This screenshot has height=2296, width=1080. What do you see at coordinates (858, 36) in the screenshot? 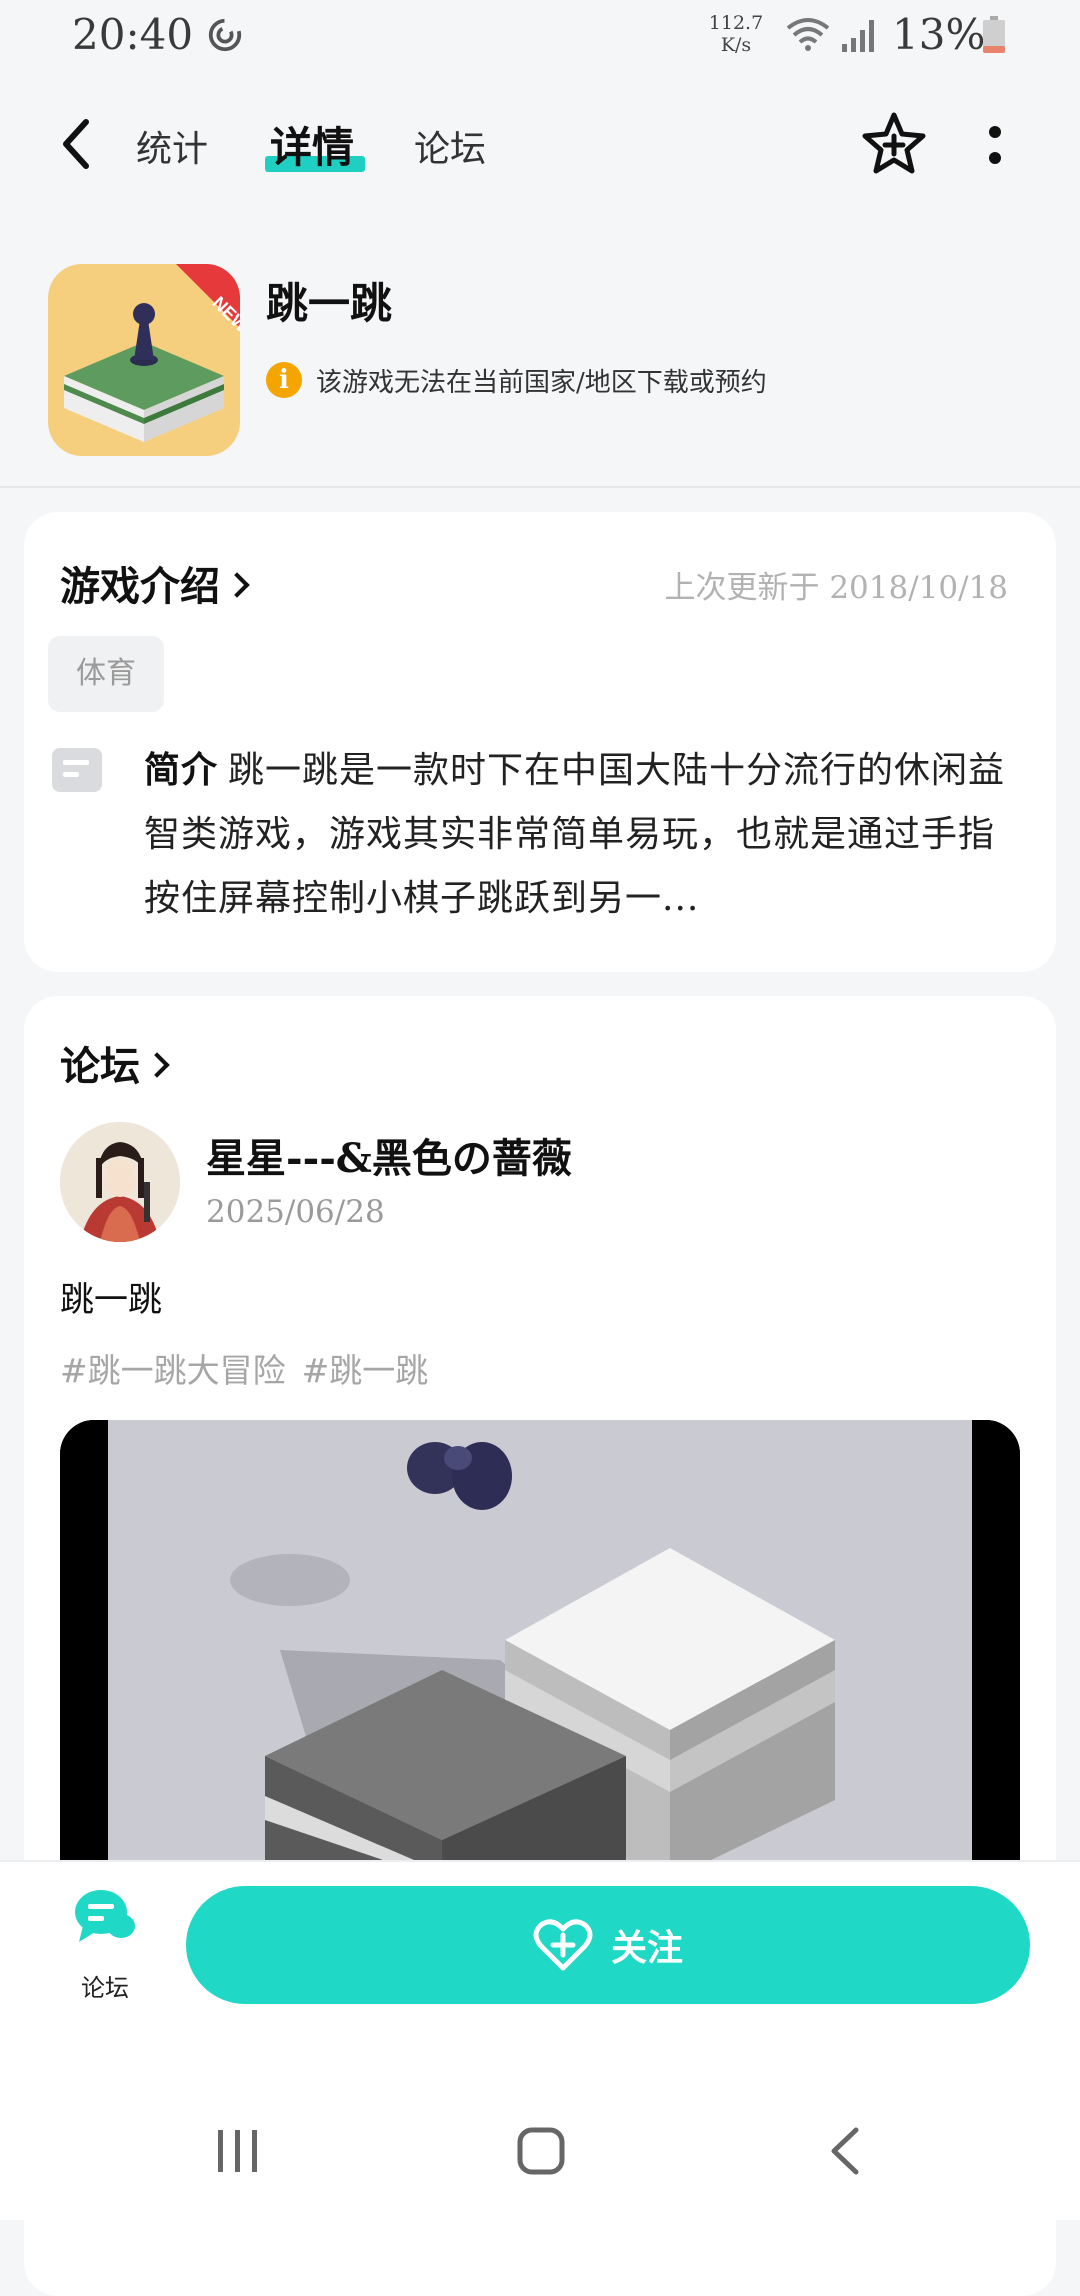
I see `signal-icon` at bounding box center [858, 36].